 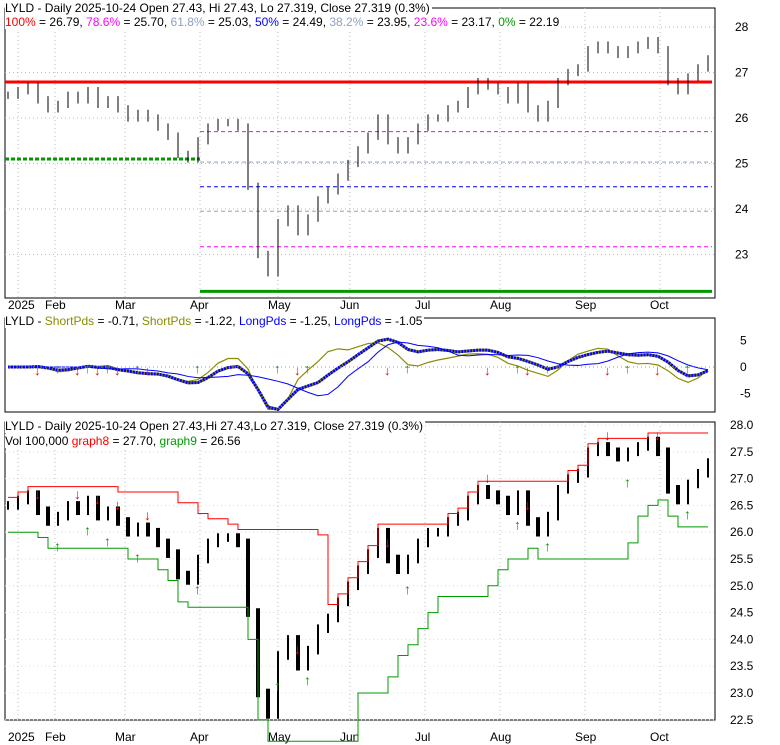 What do you see at coordinates (409, 321) in the screenshot?
I see `osc-value: -1.05` at bounding box center [409, 321].